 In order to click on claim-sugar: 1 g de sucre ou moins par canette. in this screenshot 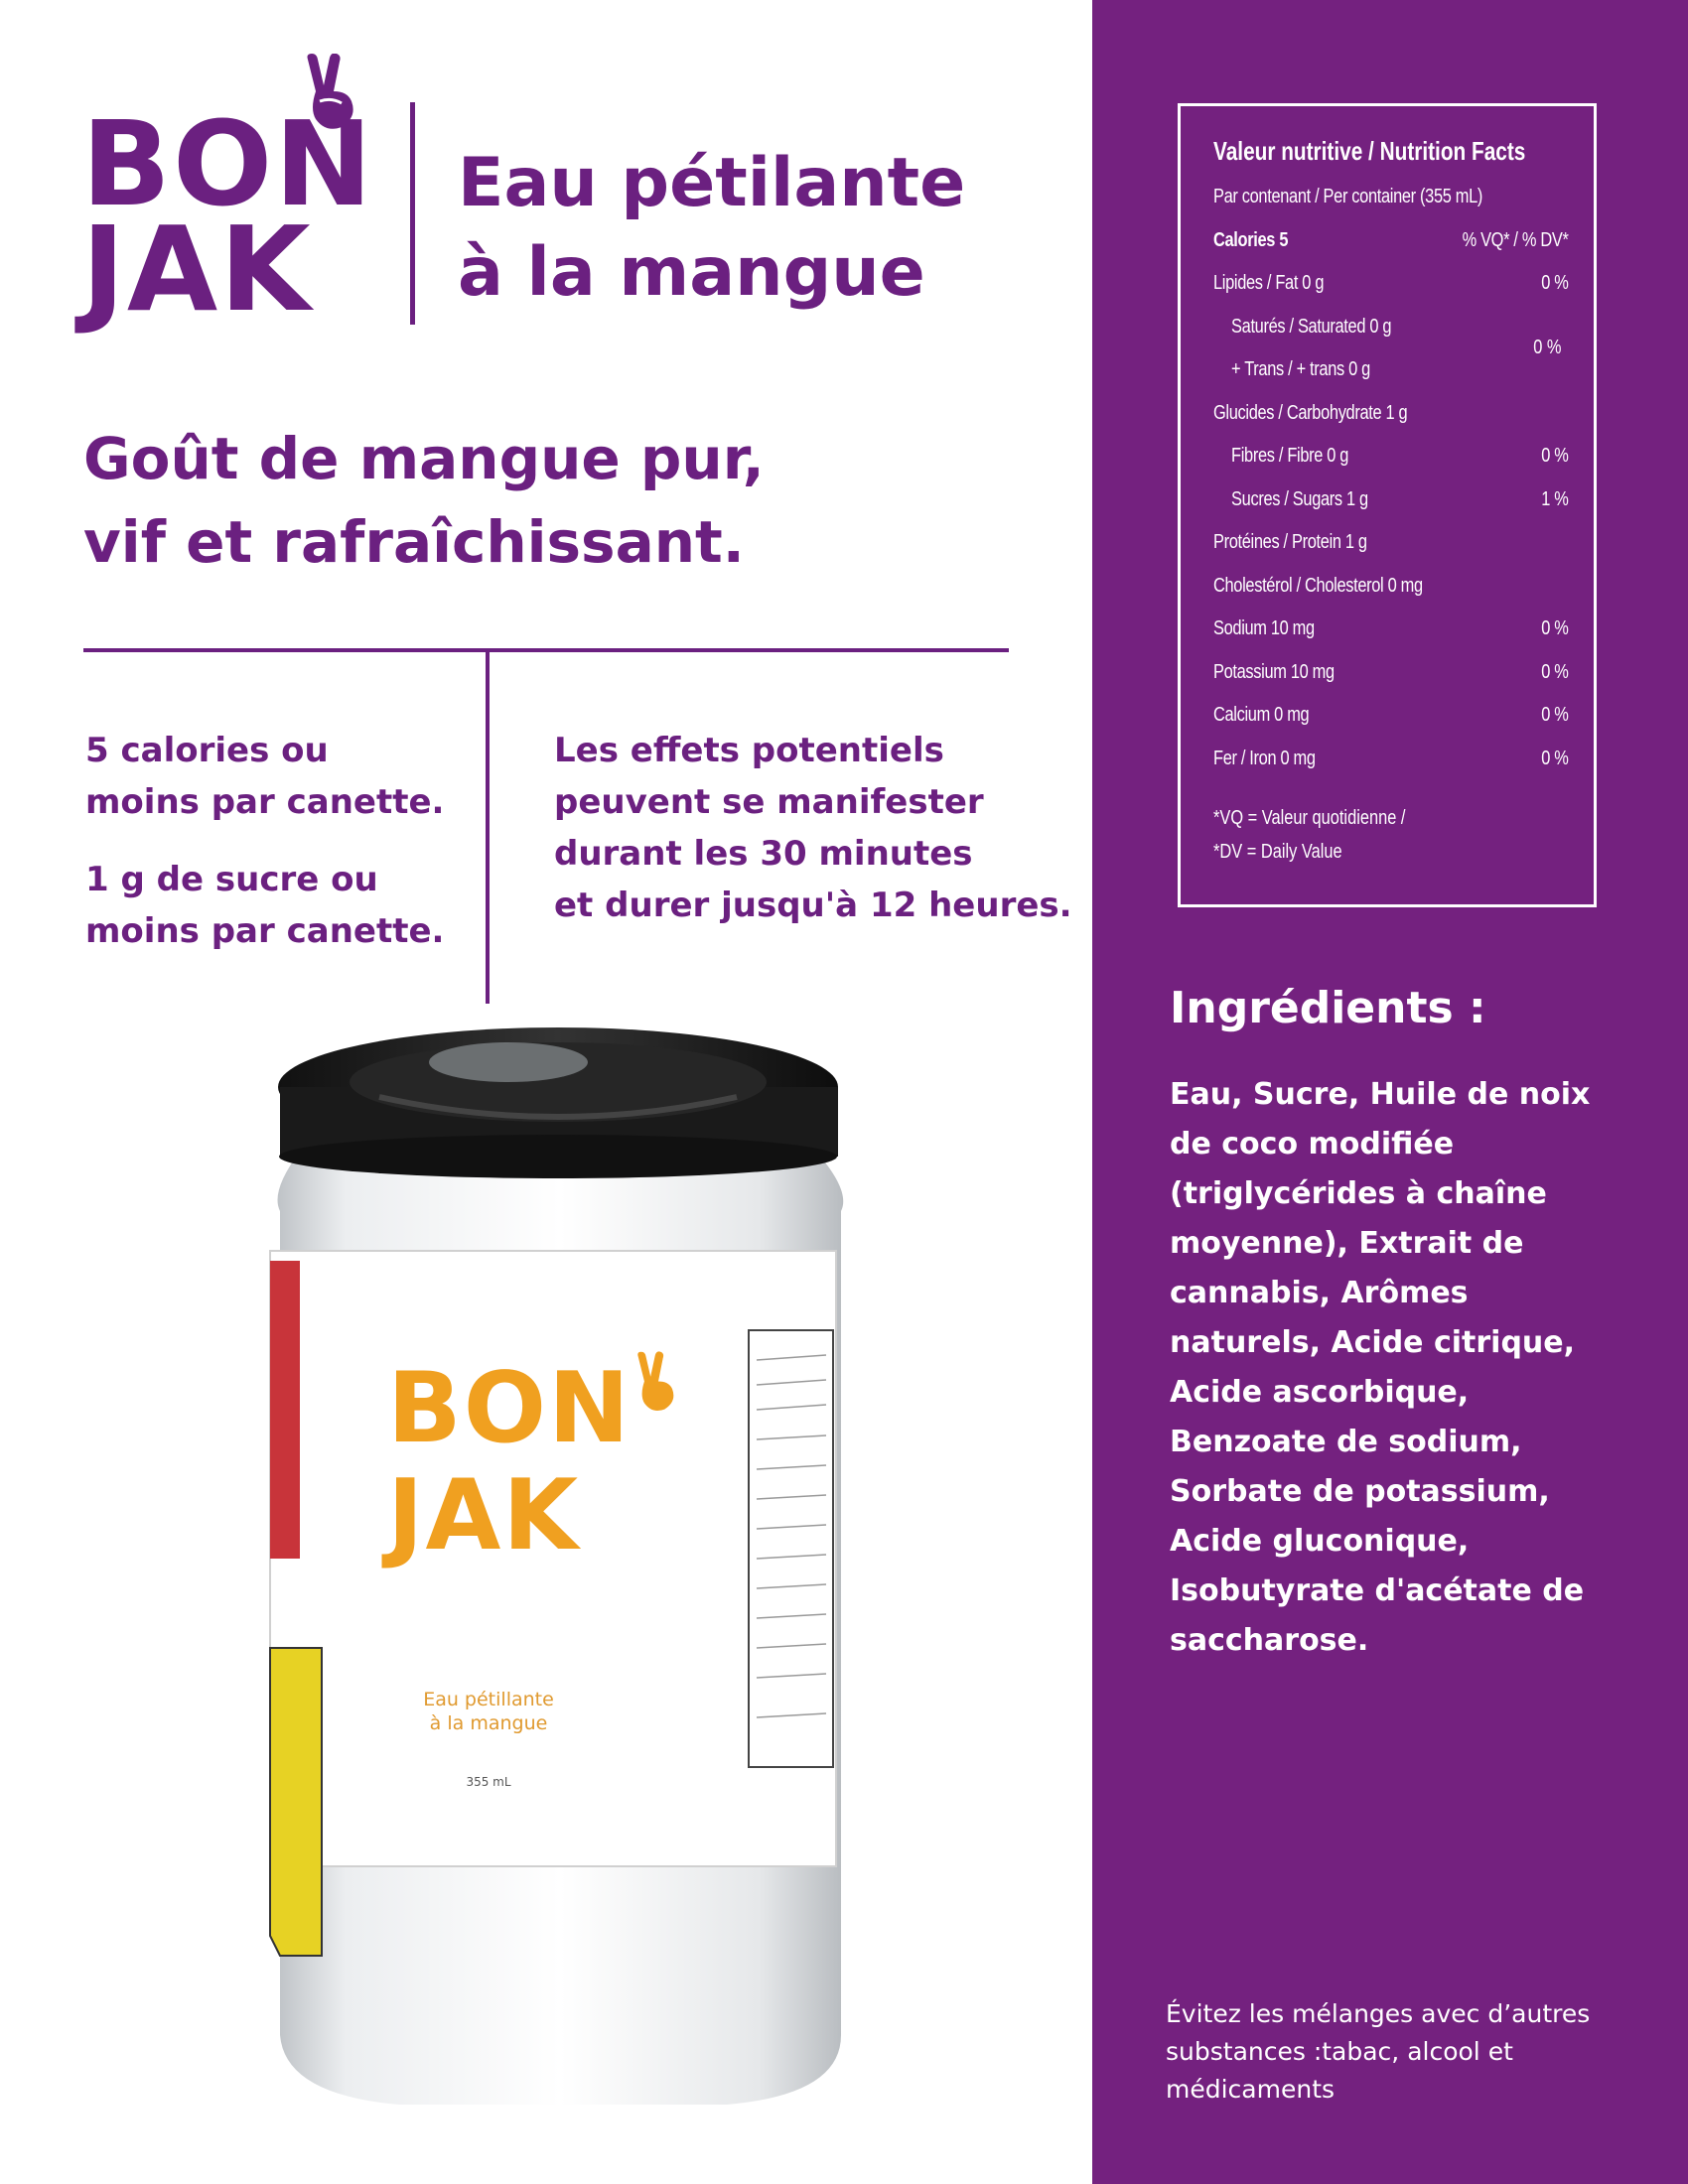, I will do `click(264, 905)`.